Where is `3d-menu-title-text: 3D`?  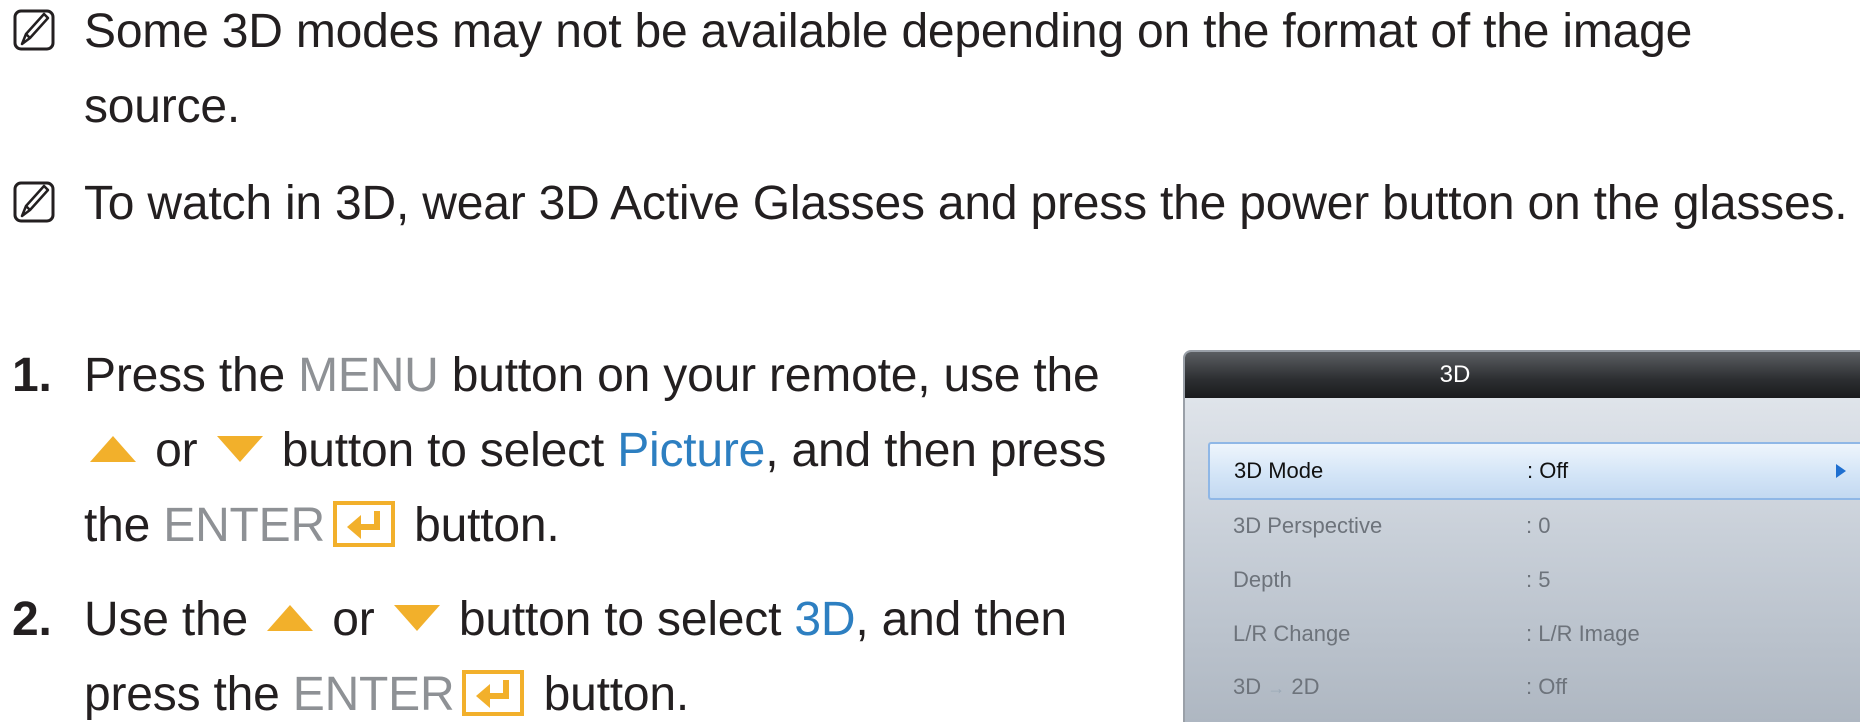
3d-menu-title-text: 3D is located at coordinates (1455, 374).